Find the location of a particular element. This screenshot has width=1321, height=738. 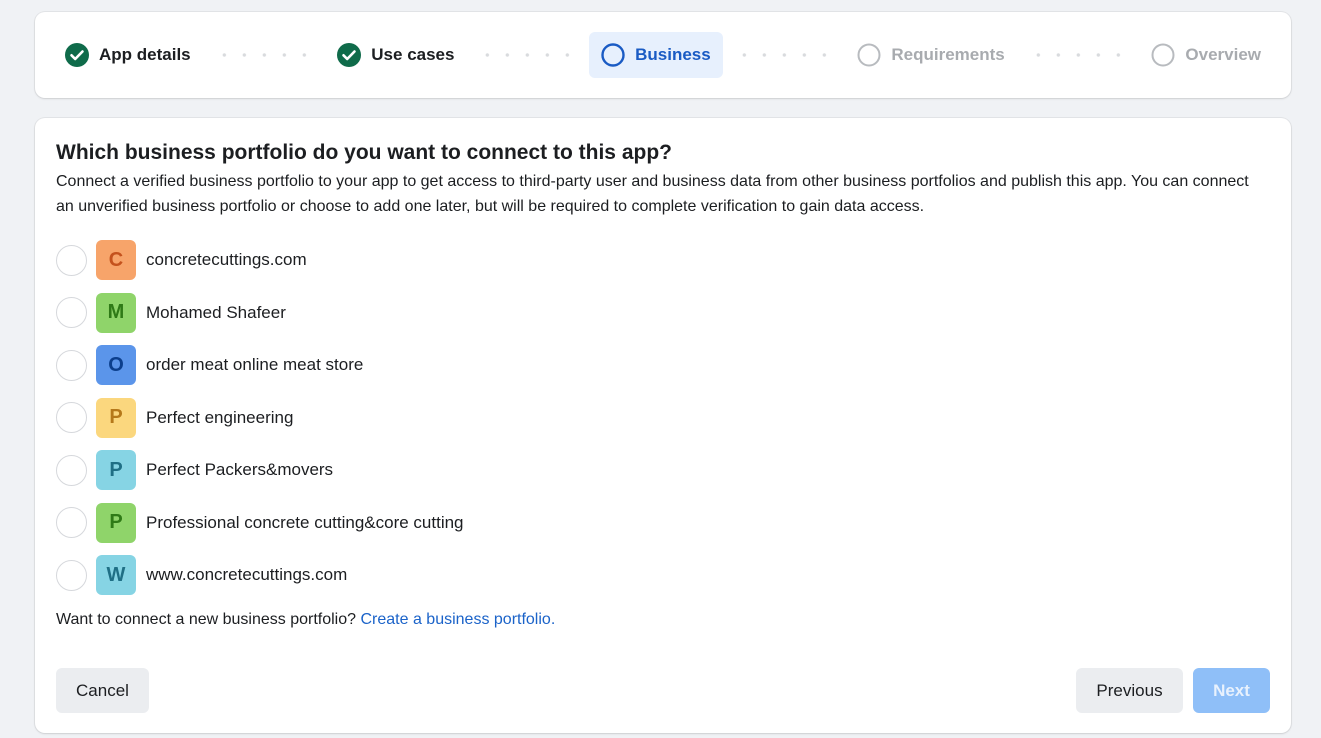

portfolio-name: Perfect Packers&movers is located at coordinates (240, 470).